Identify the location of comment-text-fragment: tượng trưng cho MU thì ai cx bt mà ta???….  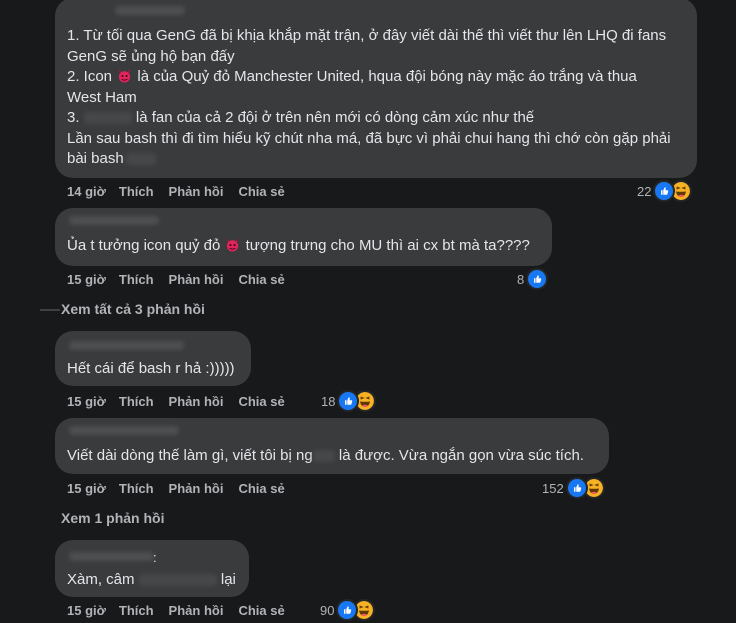
(385, 245).